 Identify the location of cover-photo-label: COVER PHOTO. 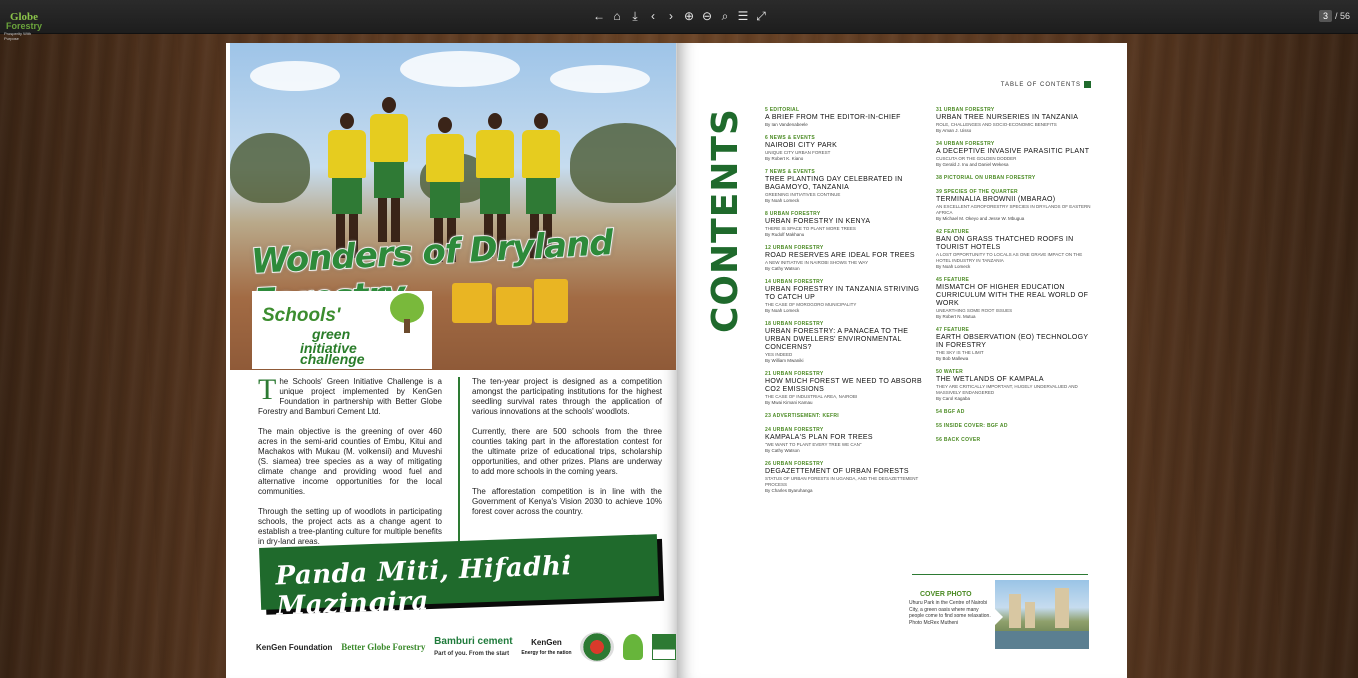
(946, 594).